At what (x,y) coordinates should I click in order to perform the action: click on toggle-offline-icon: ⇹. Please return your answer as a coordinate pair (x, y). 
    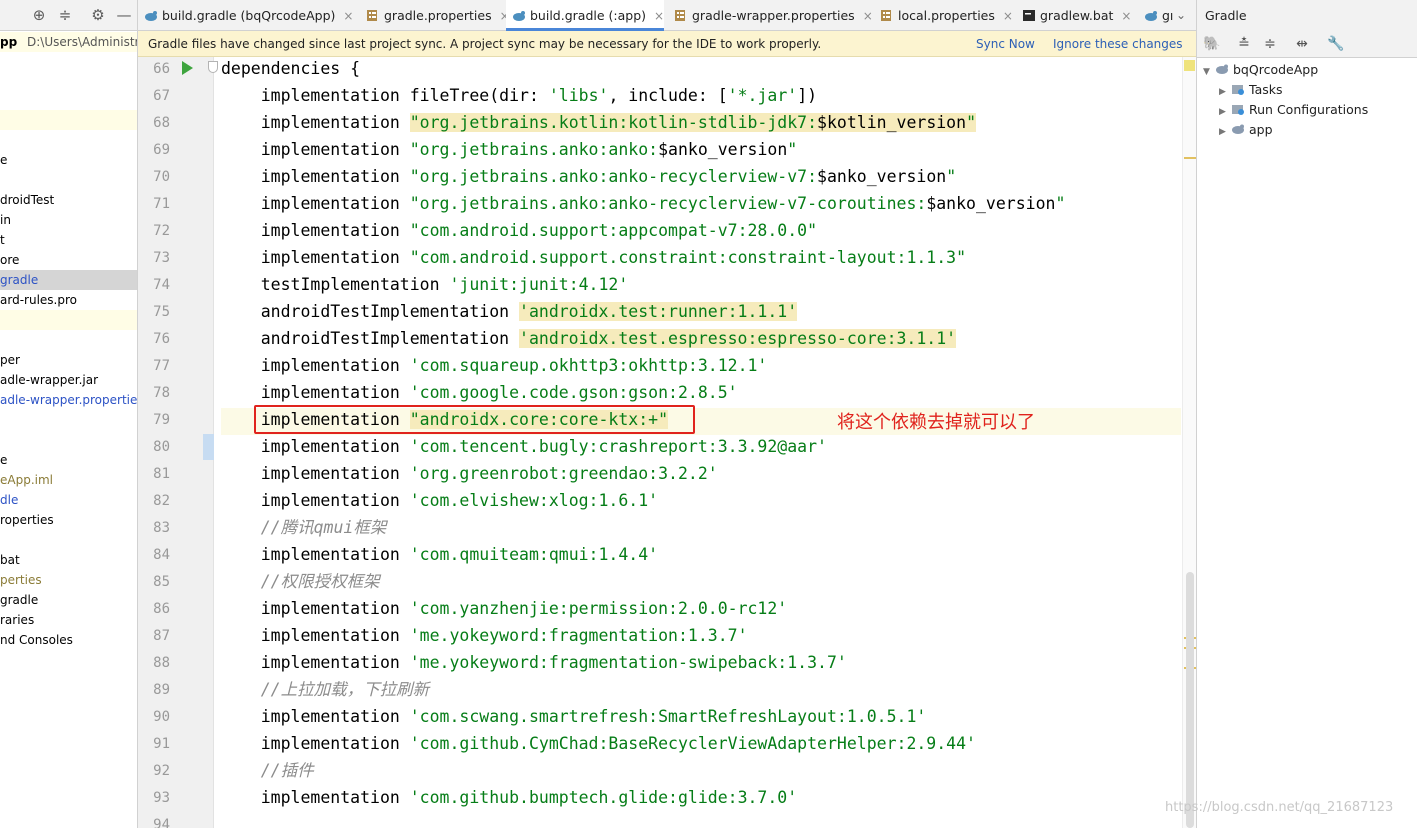
    Looking at the image, I should click on (1302, 44).